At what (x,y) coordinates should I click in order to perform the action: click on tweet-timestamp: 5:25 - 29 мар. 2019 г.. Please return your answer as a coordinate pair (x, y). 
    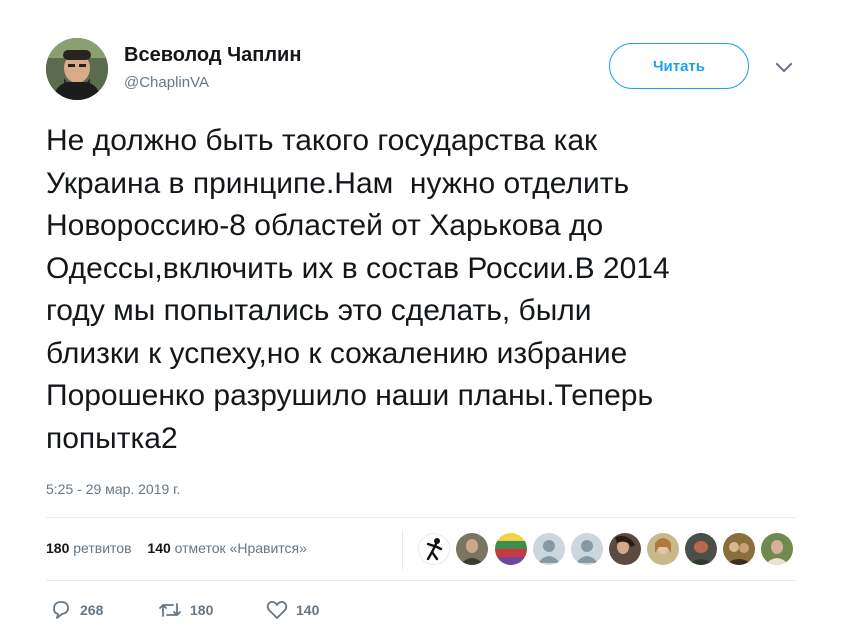
    Looking at the image, I should click on (113, 489).